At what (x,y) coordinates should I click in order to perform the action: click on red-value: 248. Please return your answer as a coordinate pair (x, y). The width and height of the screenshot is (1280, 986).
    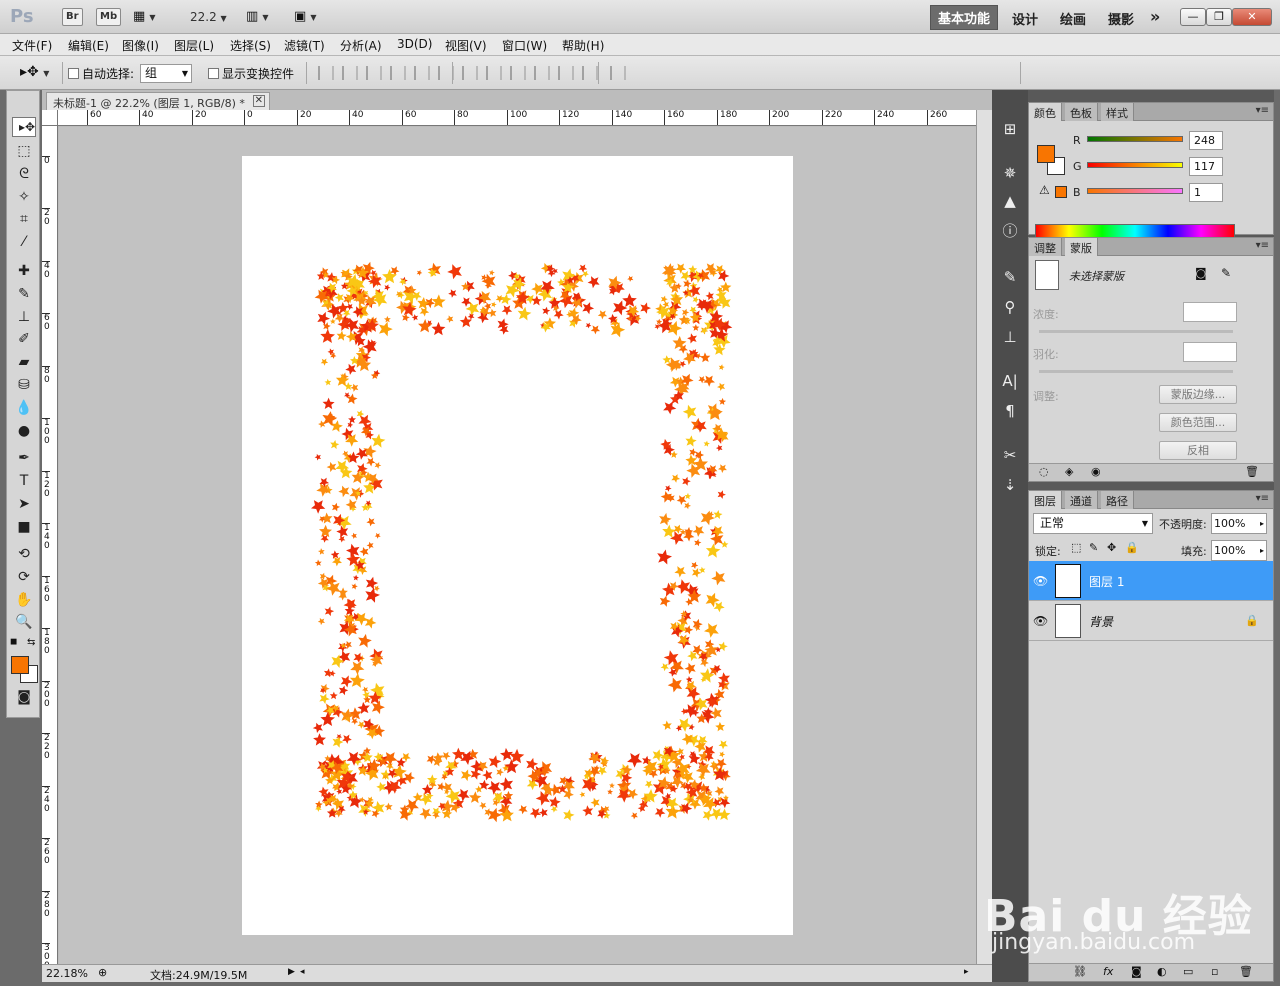
    Looking at the image, I should click on (1206, 140).